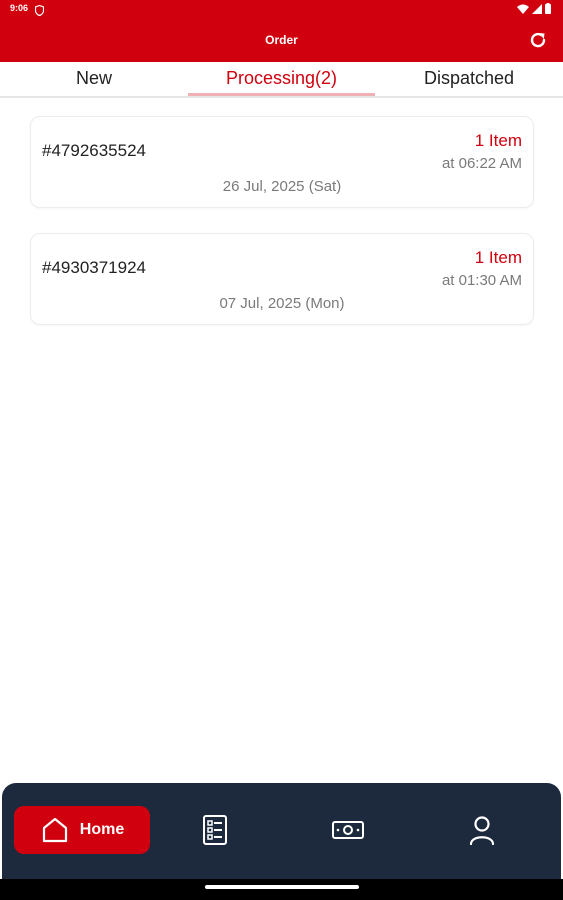 The width and height of the screenshot is (563, 900). Describe the element at coordinates (281, 94) in the screenshot. I see `active-tab-indicator` at that location.